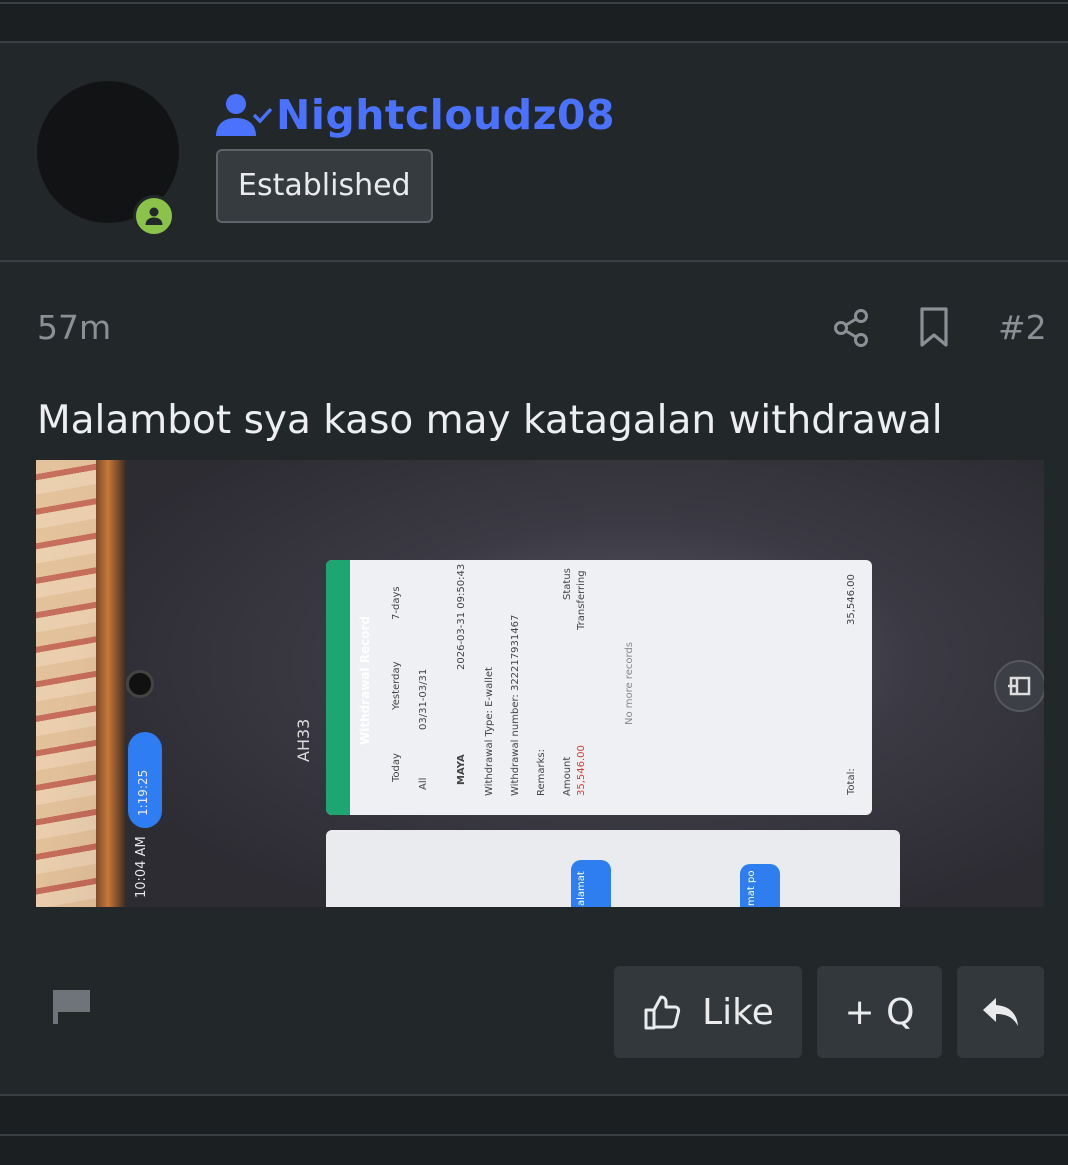 This screenshot has width=1068, height=1165. What do you see at coordinates (396, 685) in the screenshot?
I see `tab-yesterday: Yesterday` at bounding box center [396, 685].